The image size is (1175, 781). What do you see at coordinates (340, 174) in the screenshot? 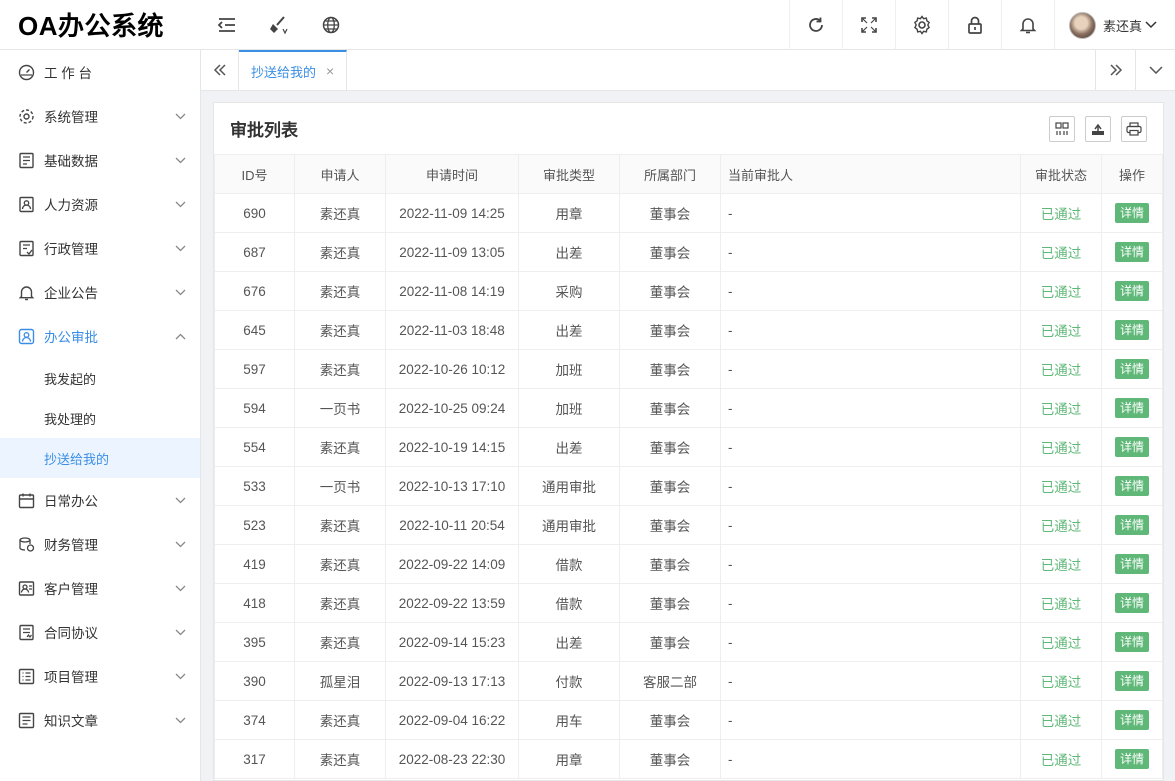
I see `column-header-applicant: 申请人` at bounding box center [340, 174].